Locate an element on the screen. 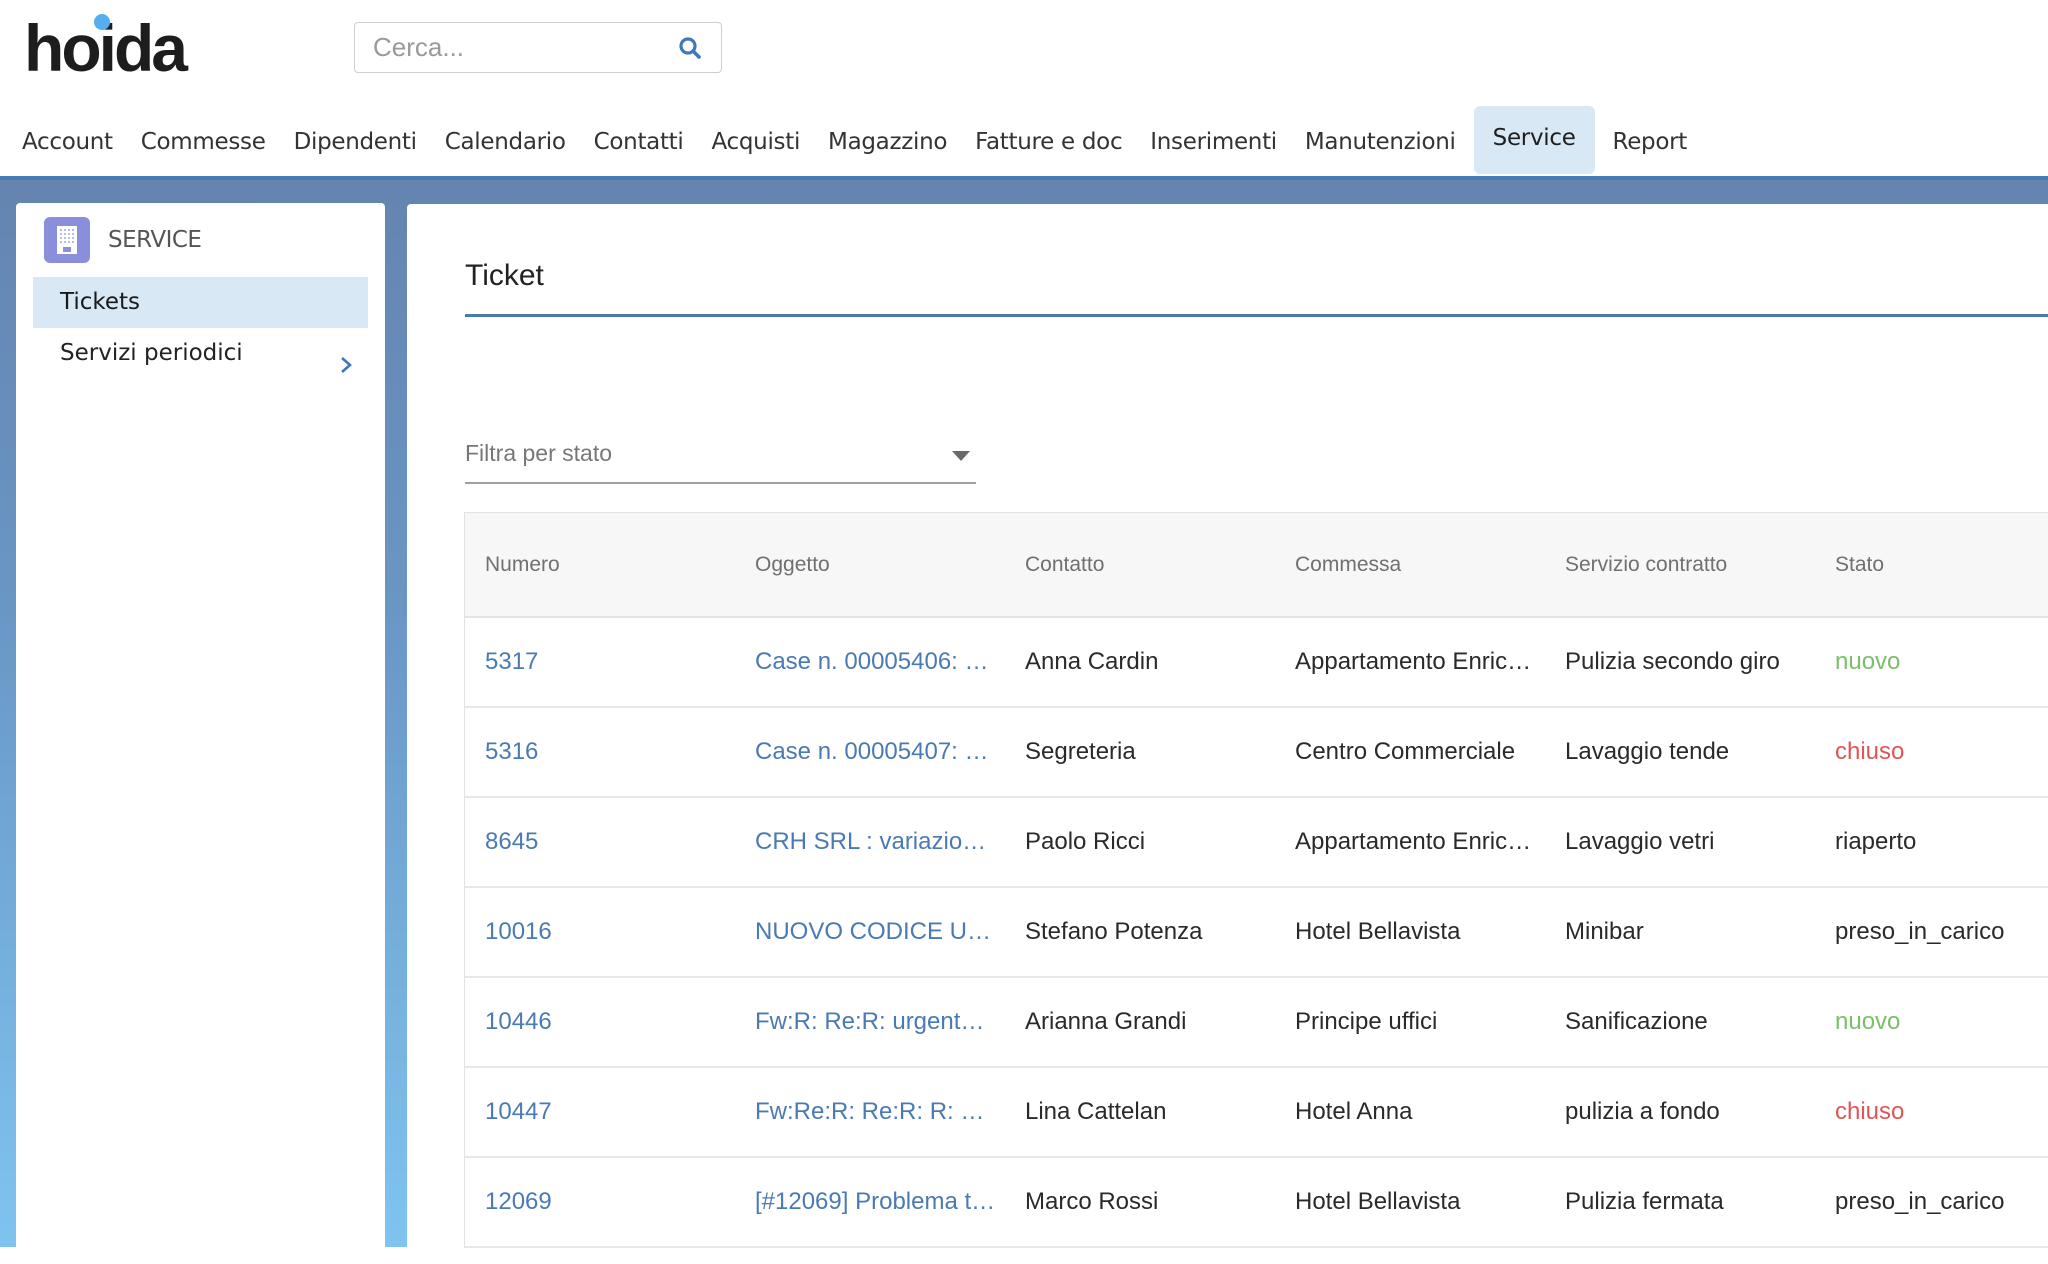  nav-item-account: Account is located at coordinates (67, 140).